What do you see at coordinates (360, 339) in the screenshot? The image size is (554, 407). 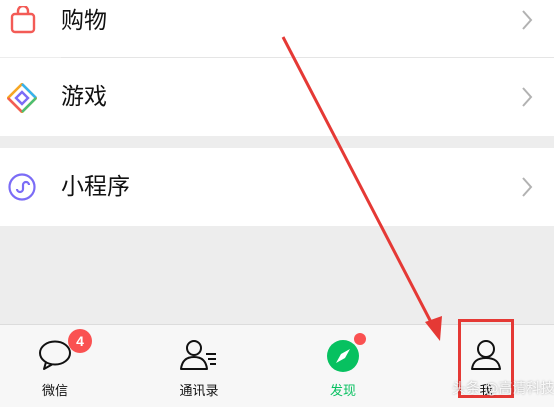 I see `new-content-dot` at bounding box center [360, 339].